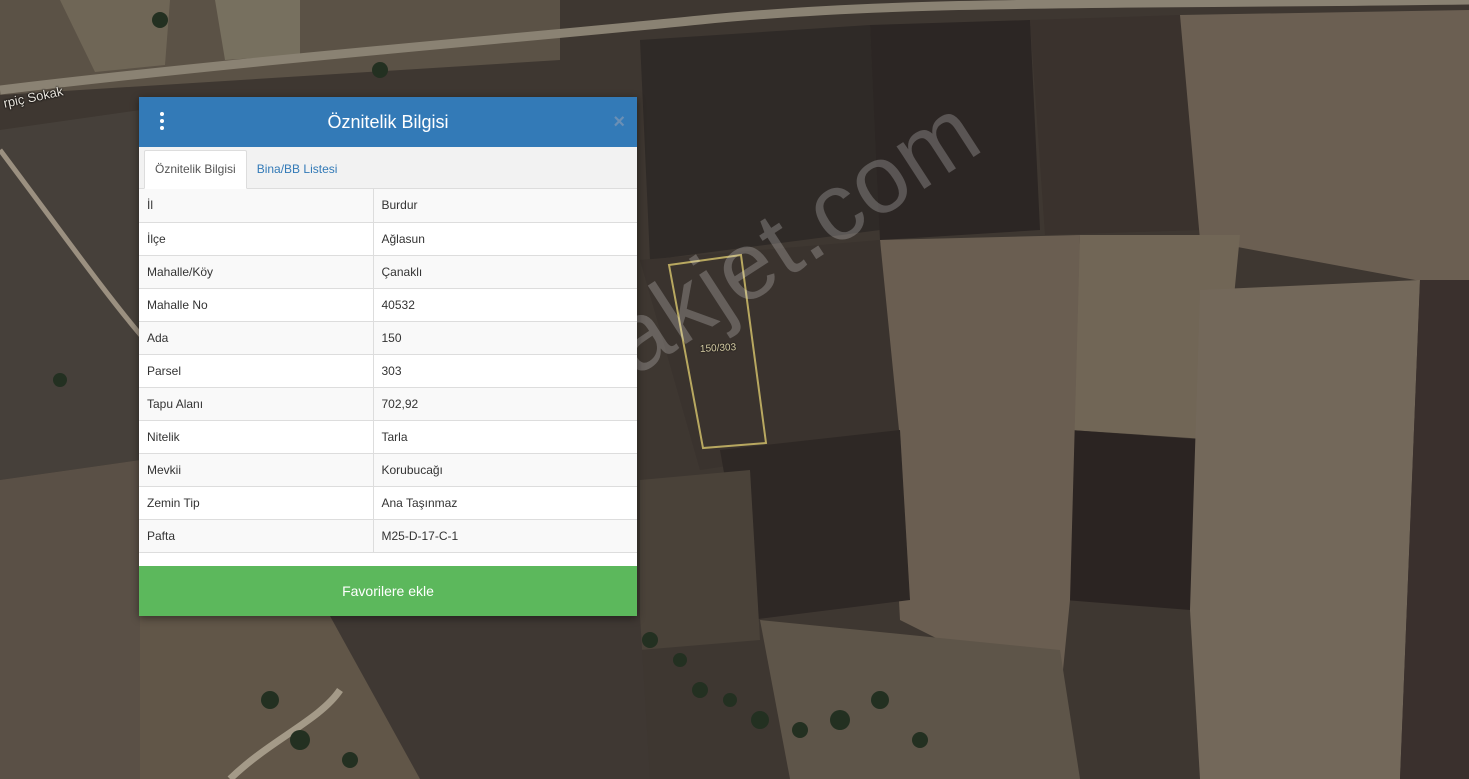  What do you see at coordinates (256, 239) in the screenshot?
I see `attribute-key: İlçe` at bounding box center [256, 239].